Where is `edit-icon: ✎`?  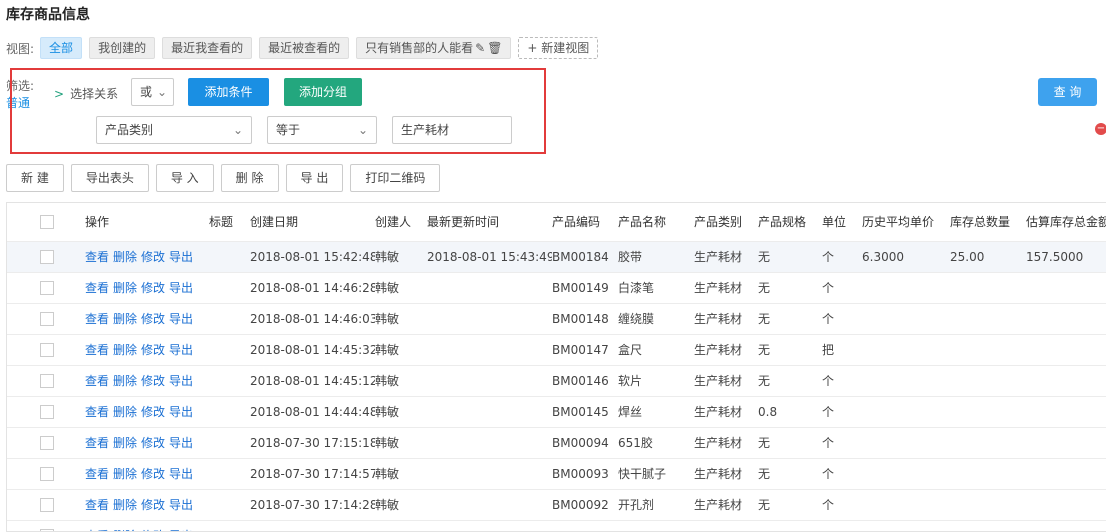 edit-icon: ✎ is located at coordinates (480, 48).